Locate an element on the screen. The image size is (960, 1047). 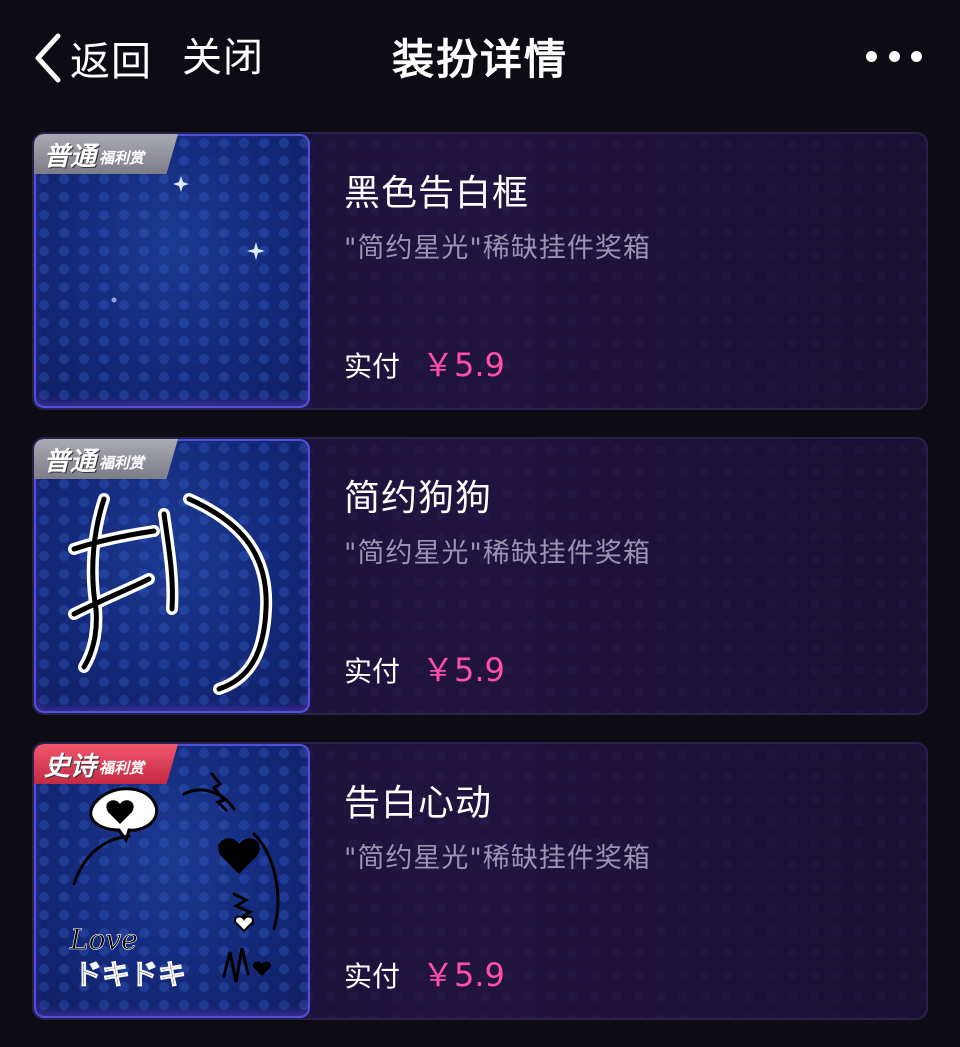
sparkle-icon is located at coordinates (188, 239).